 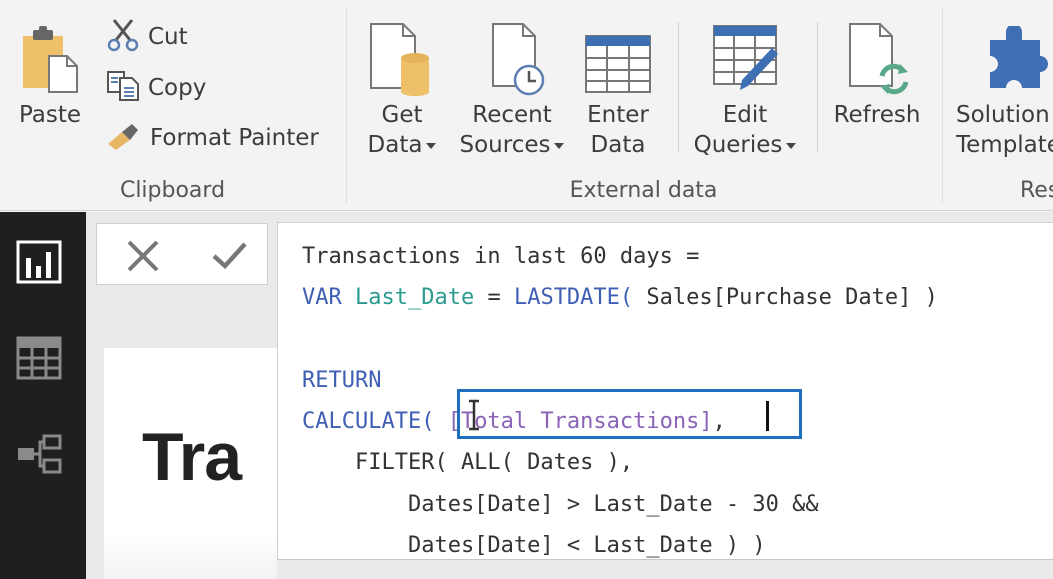 What do you see at coordinates (738, 145) in the screenshot?
I see `edit-queries-label-2: Queries` at bounding box center [738, 145].